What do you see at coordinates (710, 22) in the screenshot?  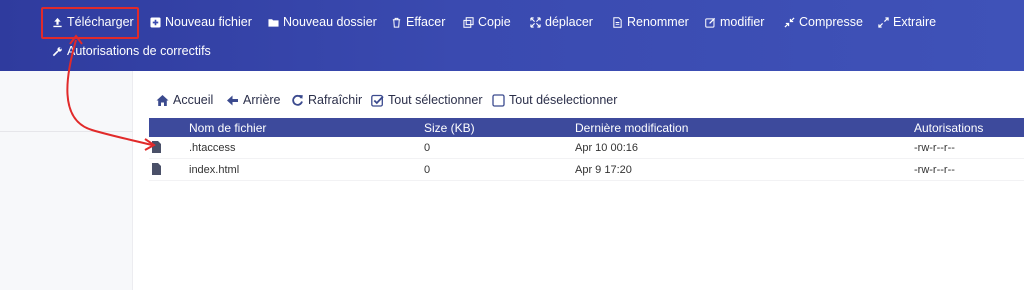 I see `edit-icon` at bounding box center [710, 22].